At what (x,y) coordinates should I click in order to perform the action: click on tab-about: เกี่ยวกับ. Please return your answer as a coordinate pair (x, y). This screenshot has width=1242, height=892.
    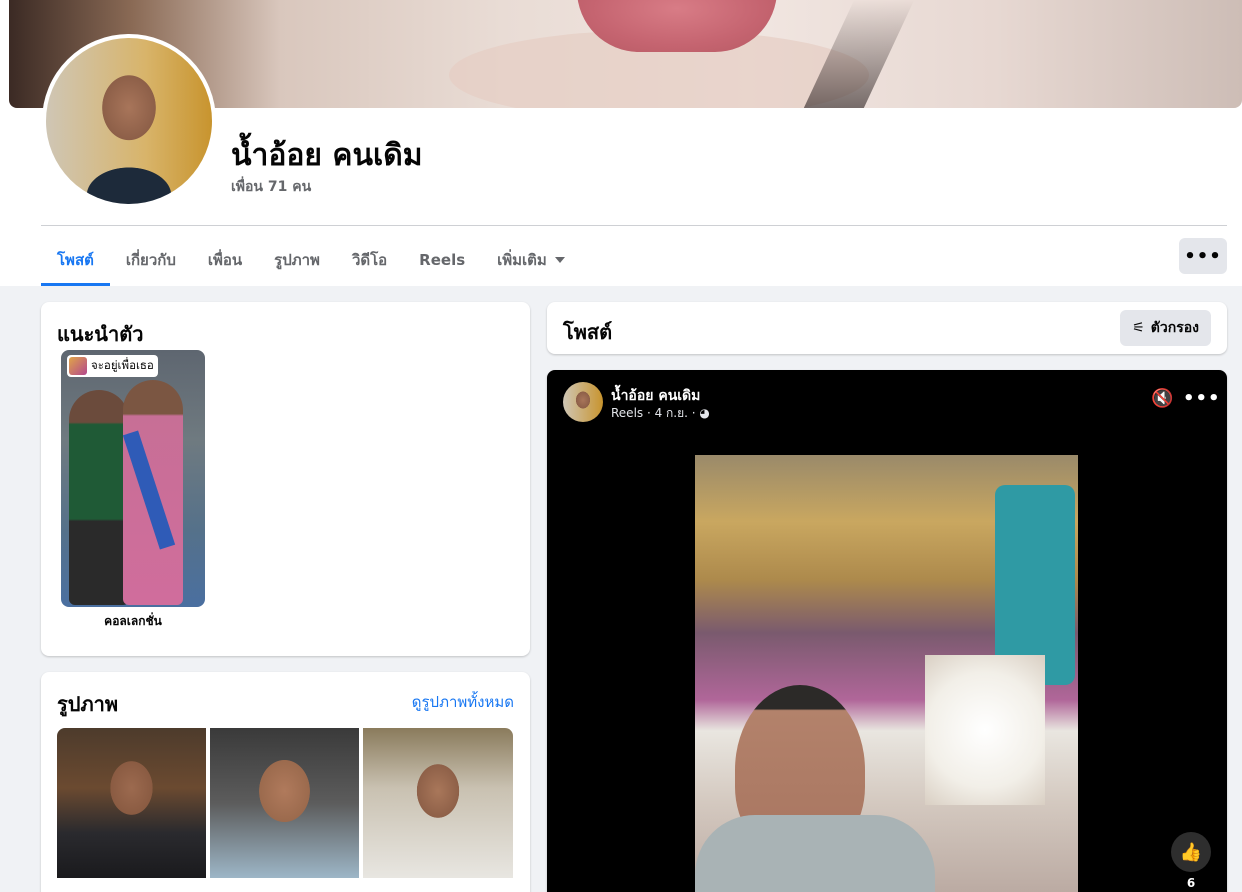
    Looking at the image, I should click on (151, 260).